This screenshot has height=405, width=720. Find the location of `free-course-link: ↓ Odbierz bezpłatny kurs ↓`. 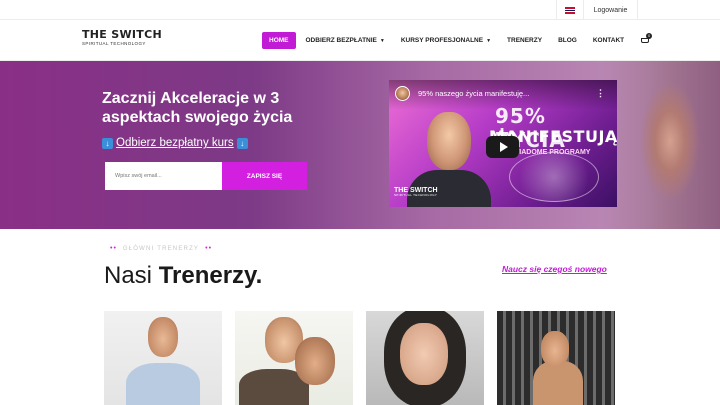

free-course-link: ↓ Odbierz bezpłatny kurs ↓ is located at coordinates (175, 143).